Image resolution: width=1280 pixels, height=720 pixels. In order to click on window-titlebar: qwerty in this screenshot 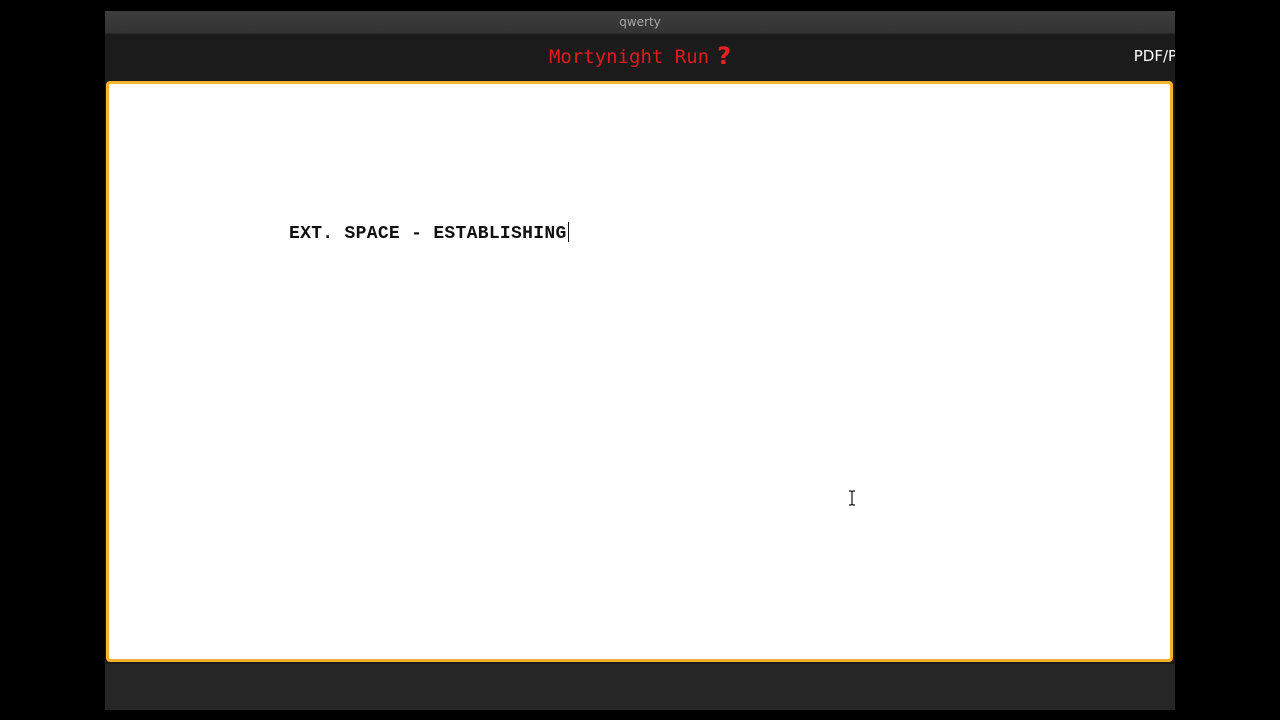, I will do `click(640, 22)`.